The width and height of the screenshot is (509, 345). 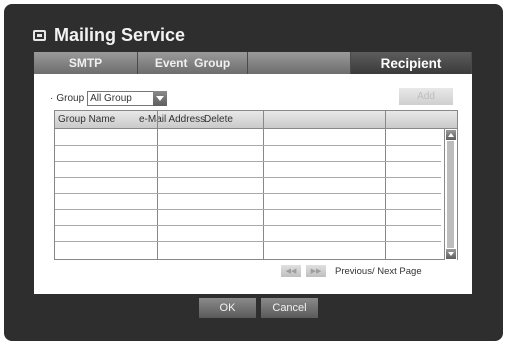 I want to click on dialog-footer: OK Cancel, so click(x=254, y=310).